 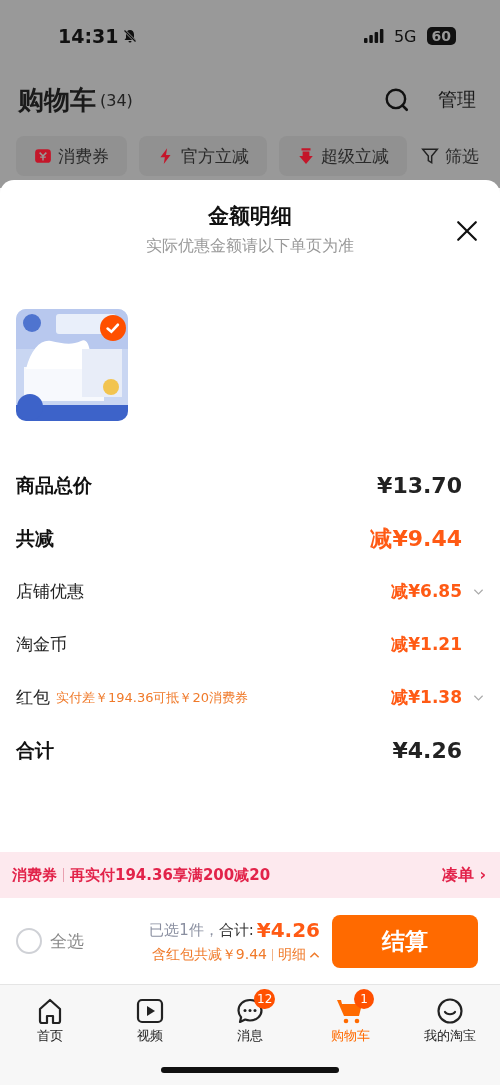 I want to click on notification-badge: 1, so click(x=364, y=999).